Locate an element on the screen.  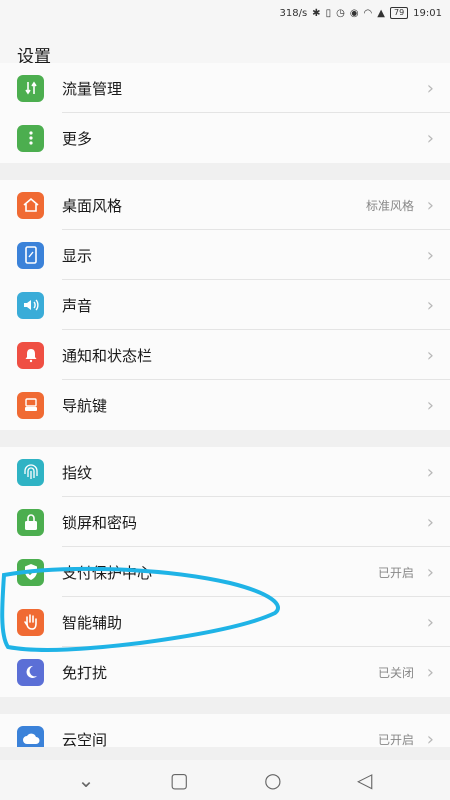
home-icon is located at coordinates (30, 205).